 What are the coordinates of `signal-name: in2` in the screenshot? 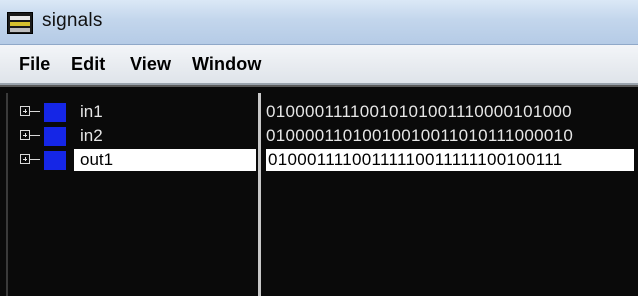 It's located at (91, 135).